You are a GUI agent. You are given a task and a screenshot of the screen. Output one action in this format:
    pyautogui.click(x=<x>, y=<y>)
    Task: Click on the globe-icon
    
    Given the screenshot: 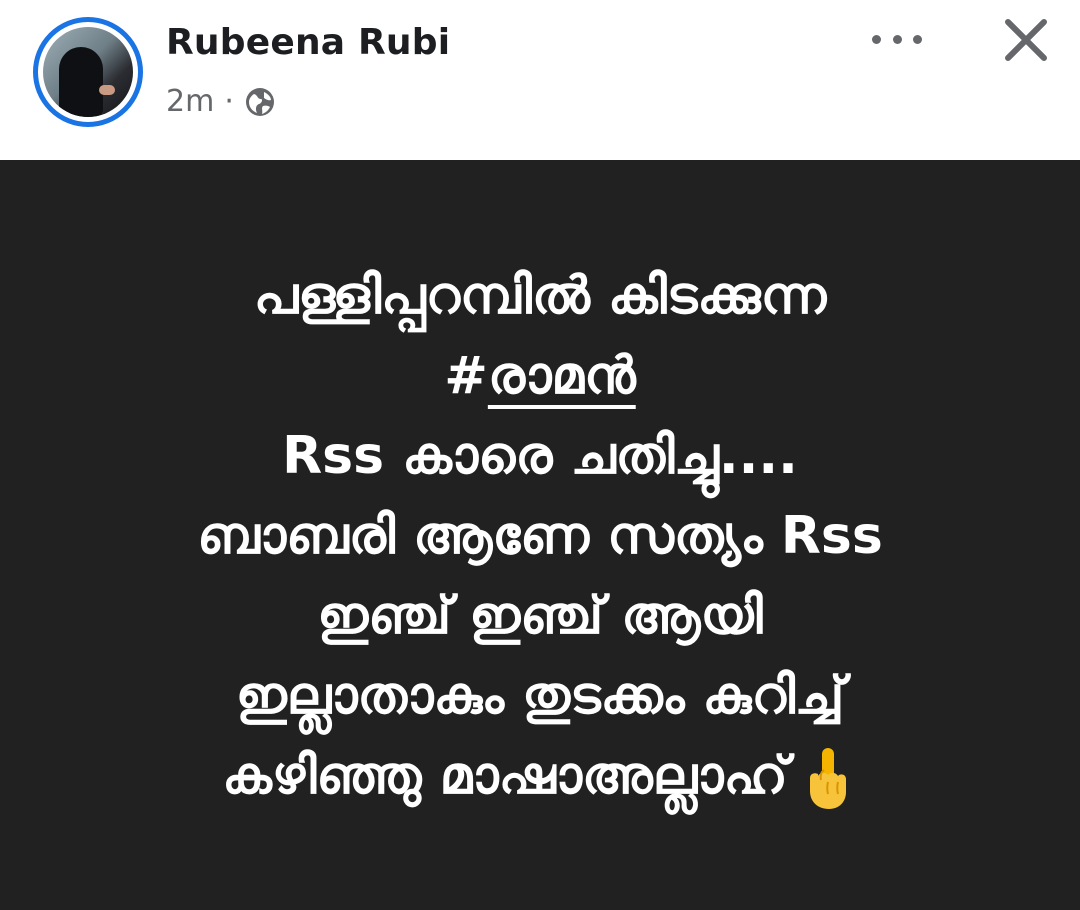 What is the action you would take?
    pyautogui.click(x=260, y=102)
    